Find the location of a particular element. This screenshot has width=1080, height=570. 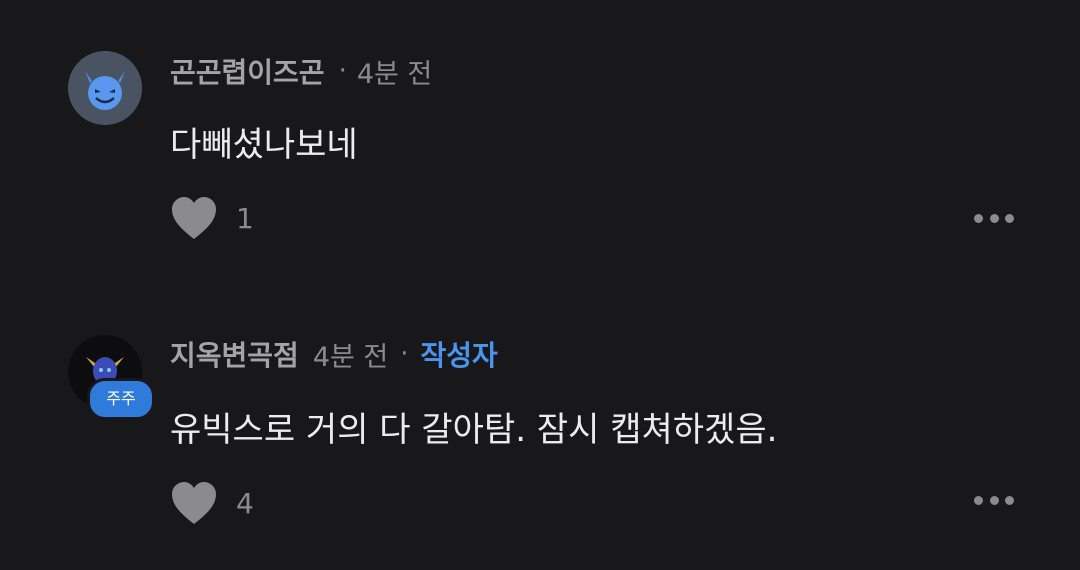

avatar is located at coordinates (105, 88).